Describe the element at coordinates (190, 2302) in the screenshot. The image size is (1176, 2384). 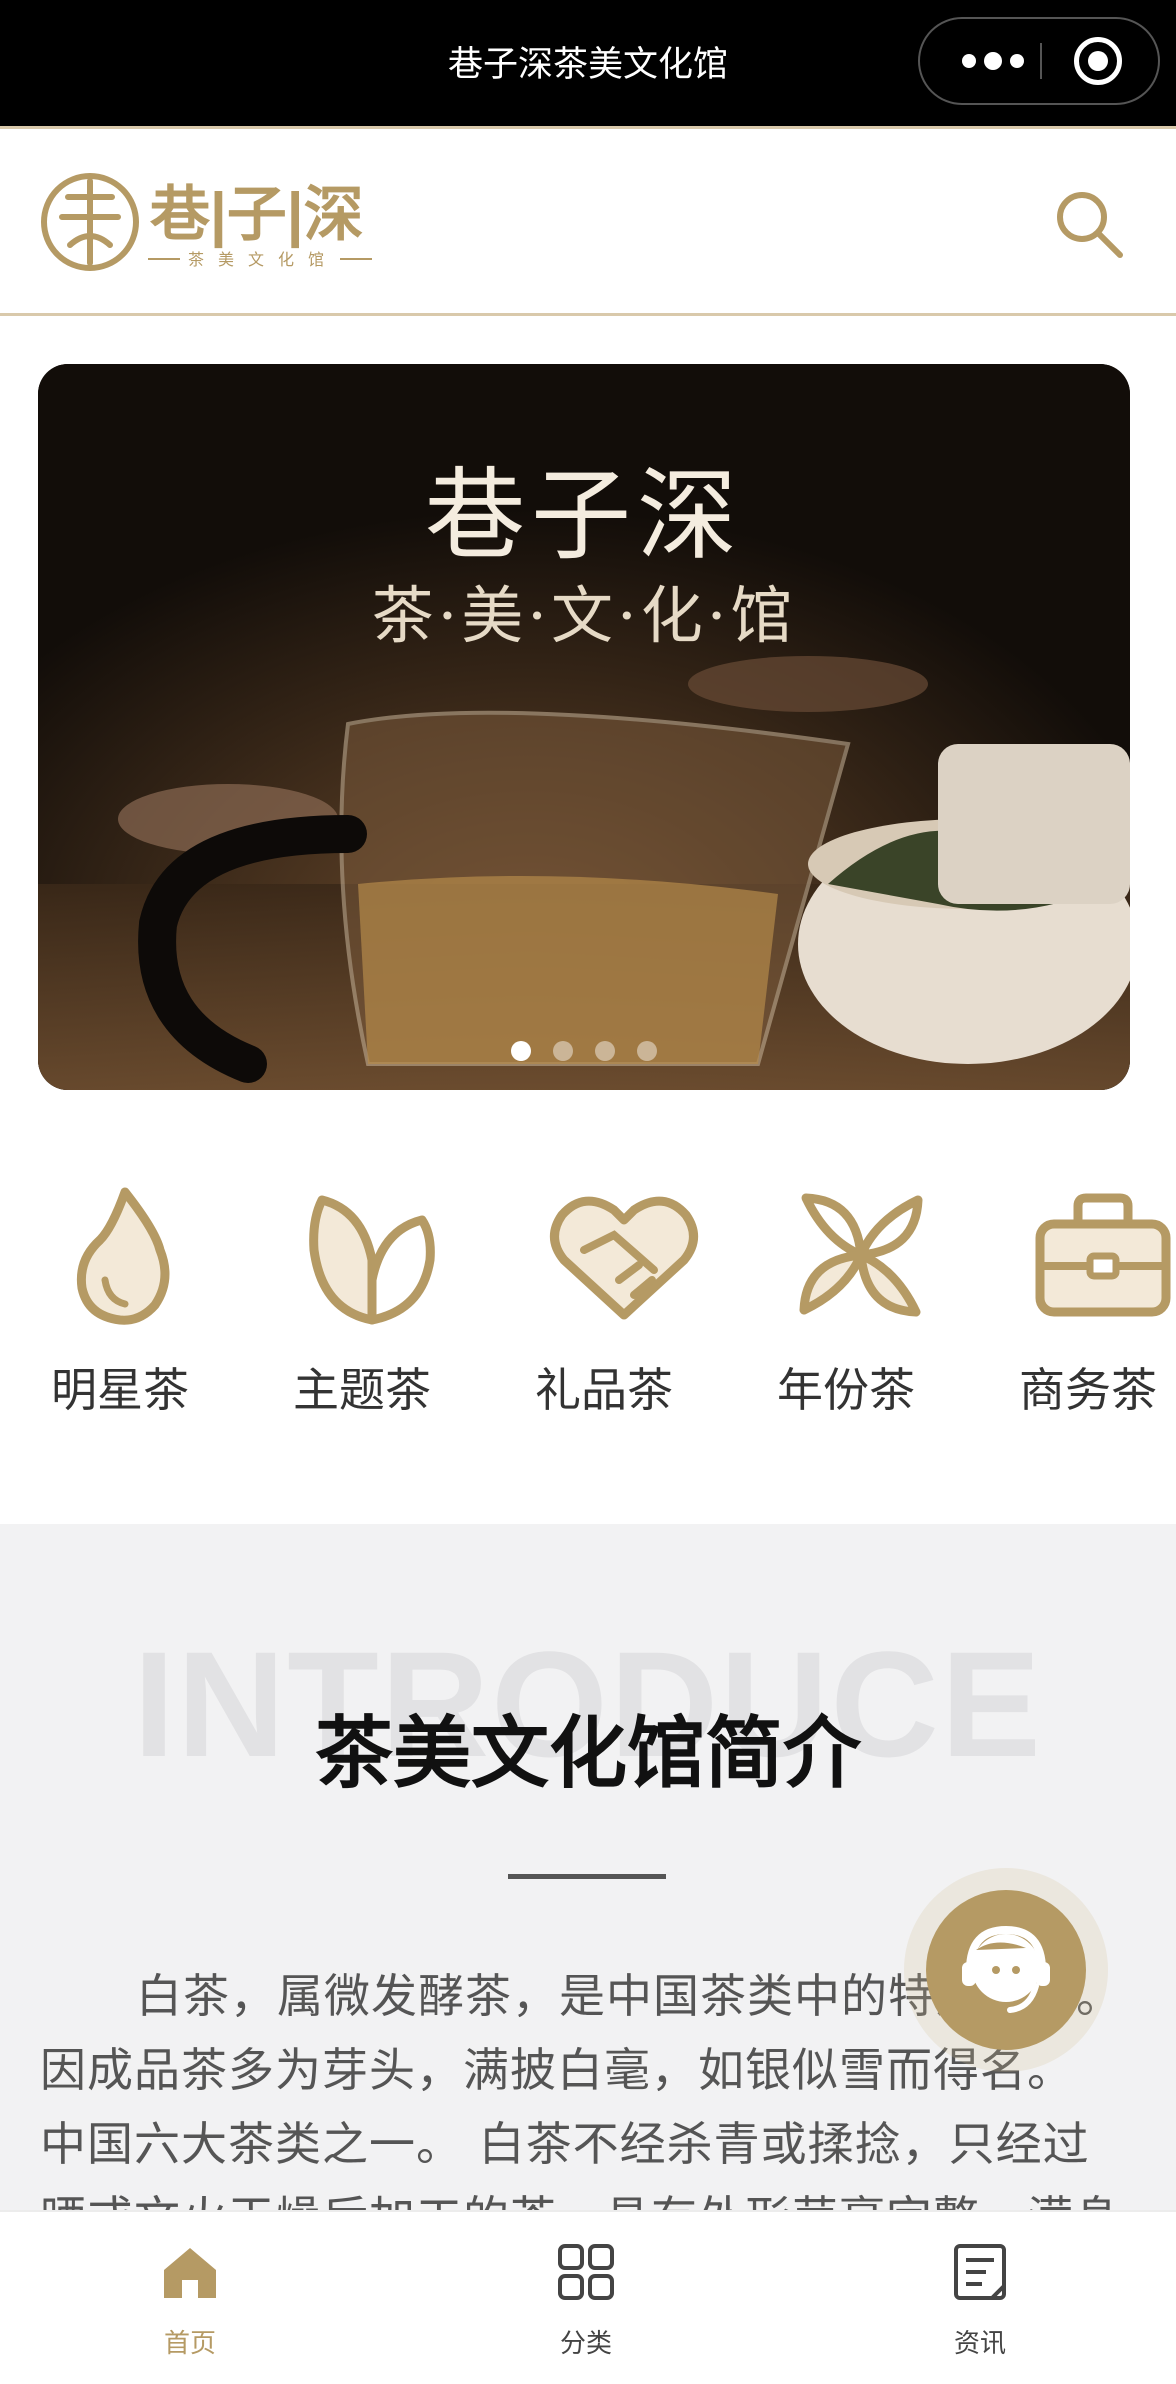
I see `tab-home: 首页` at that location.